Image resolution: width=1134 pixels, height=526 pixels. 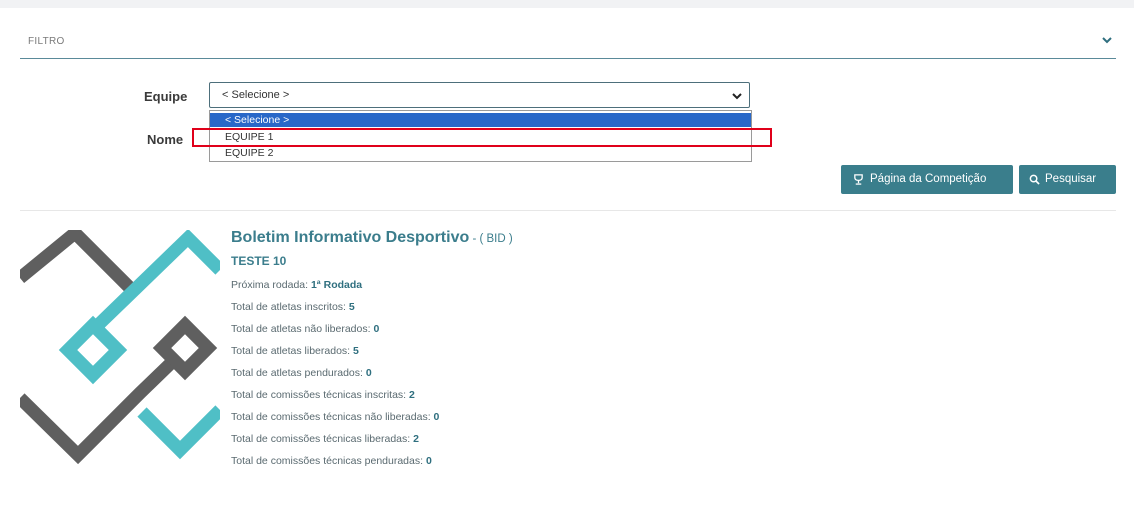 What do you see at coordinates (480, 153) in the screenshot?
I see `team-option-equipe-2: EQUIPE 2` at bounding box center [480, 153].